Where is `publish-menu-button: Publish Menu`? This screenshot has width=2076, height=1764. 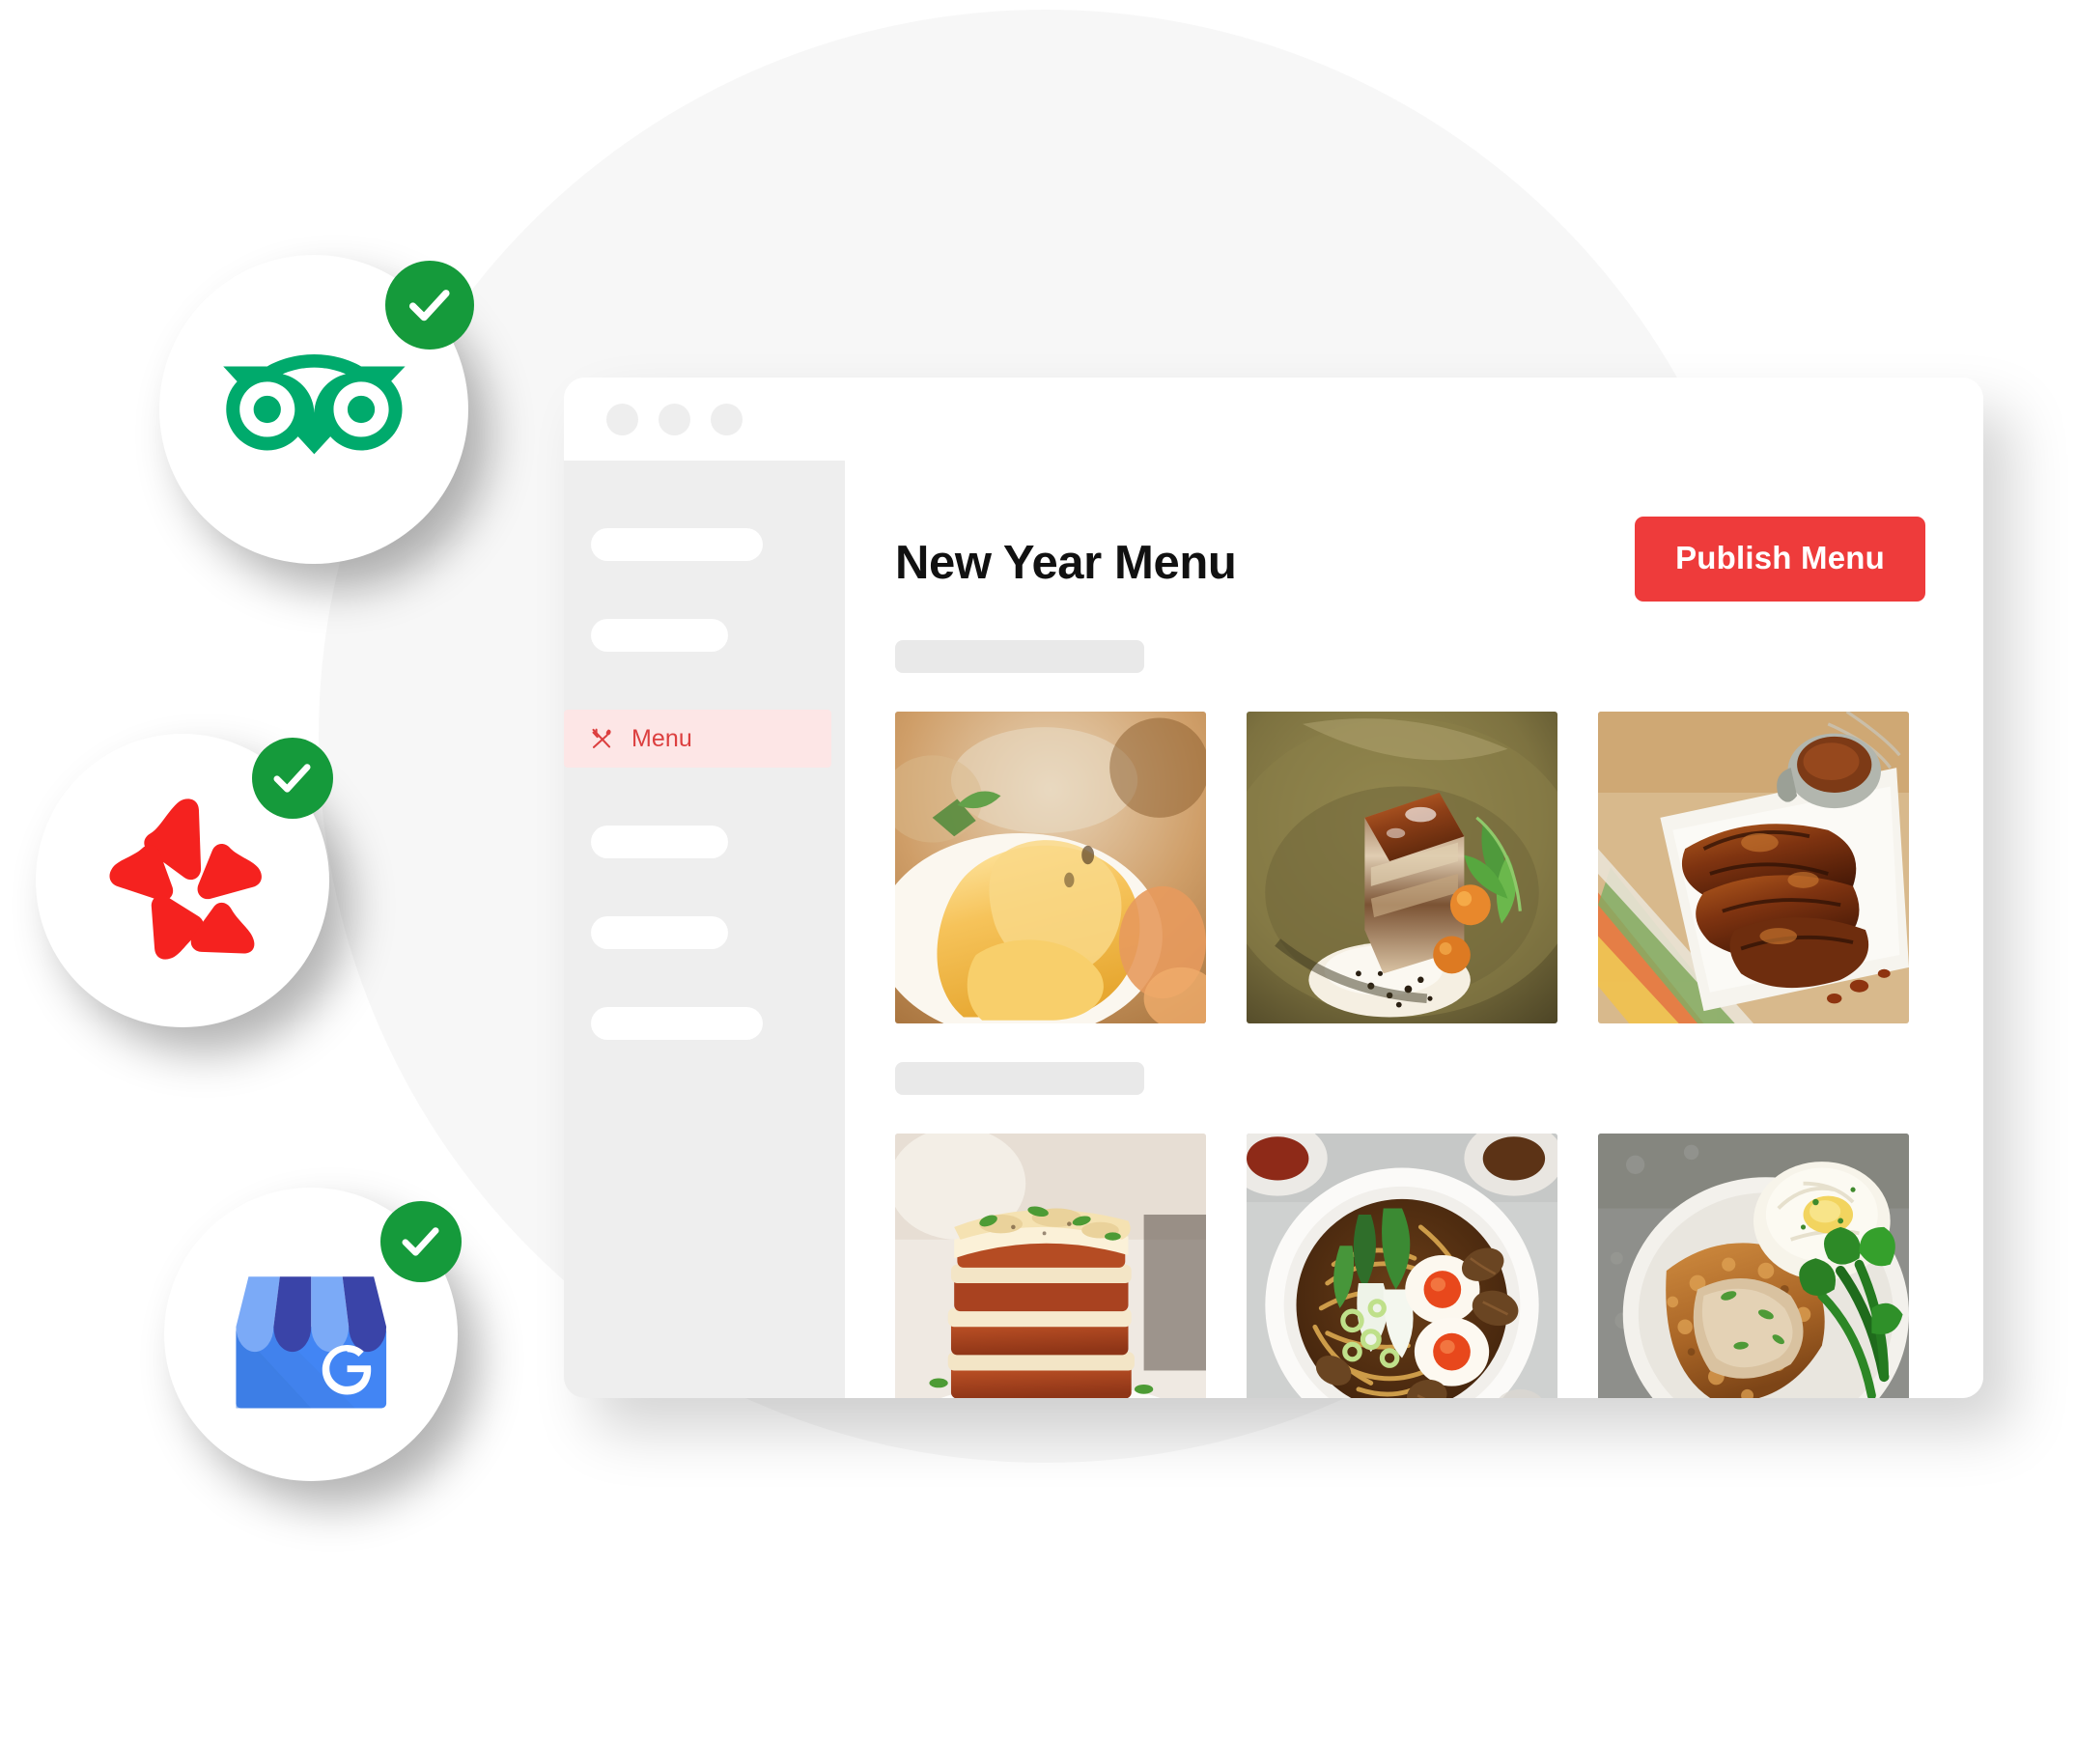 publish-menu-button: Publish Menu is located at coordinates (1780, 559).